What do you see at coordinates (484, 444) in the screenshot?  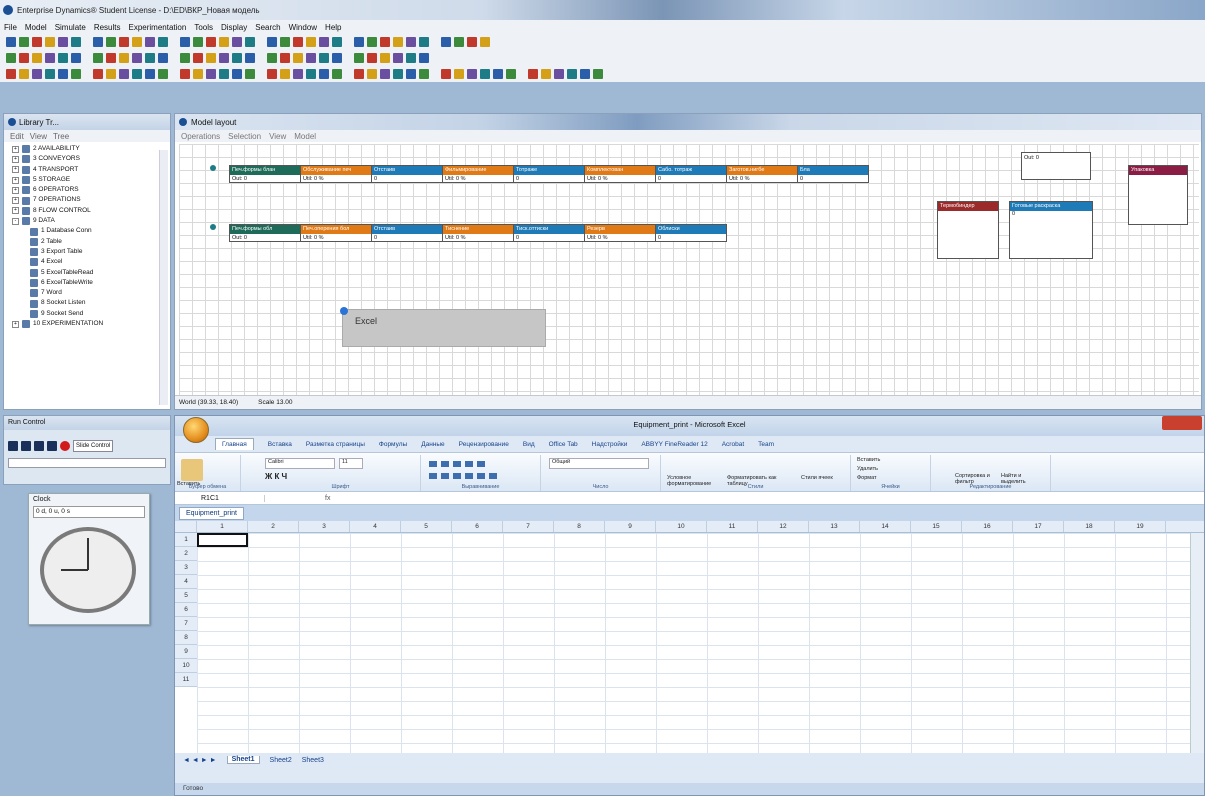 I see `ribbon-tab: Рецензирование` at bounding box center [484, 444].